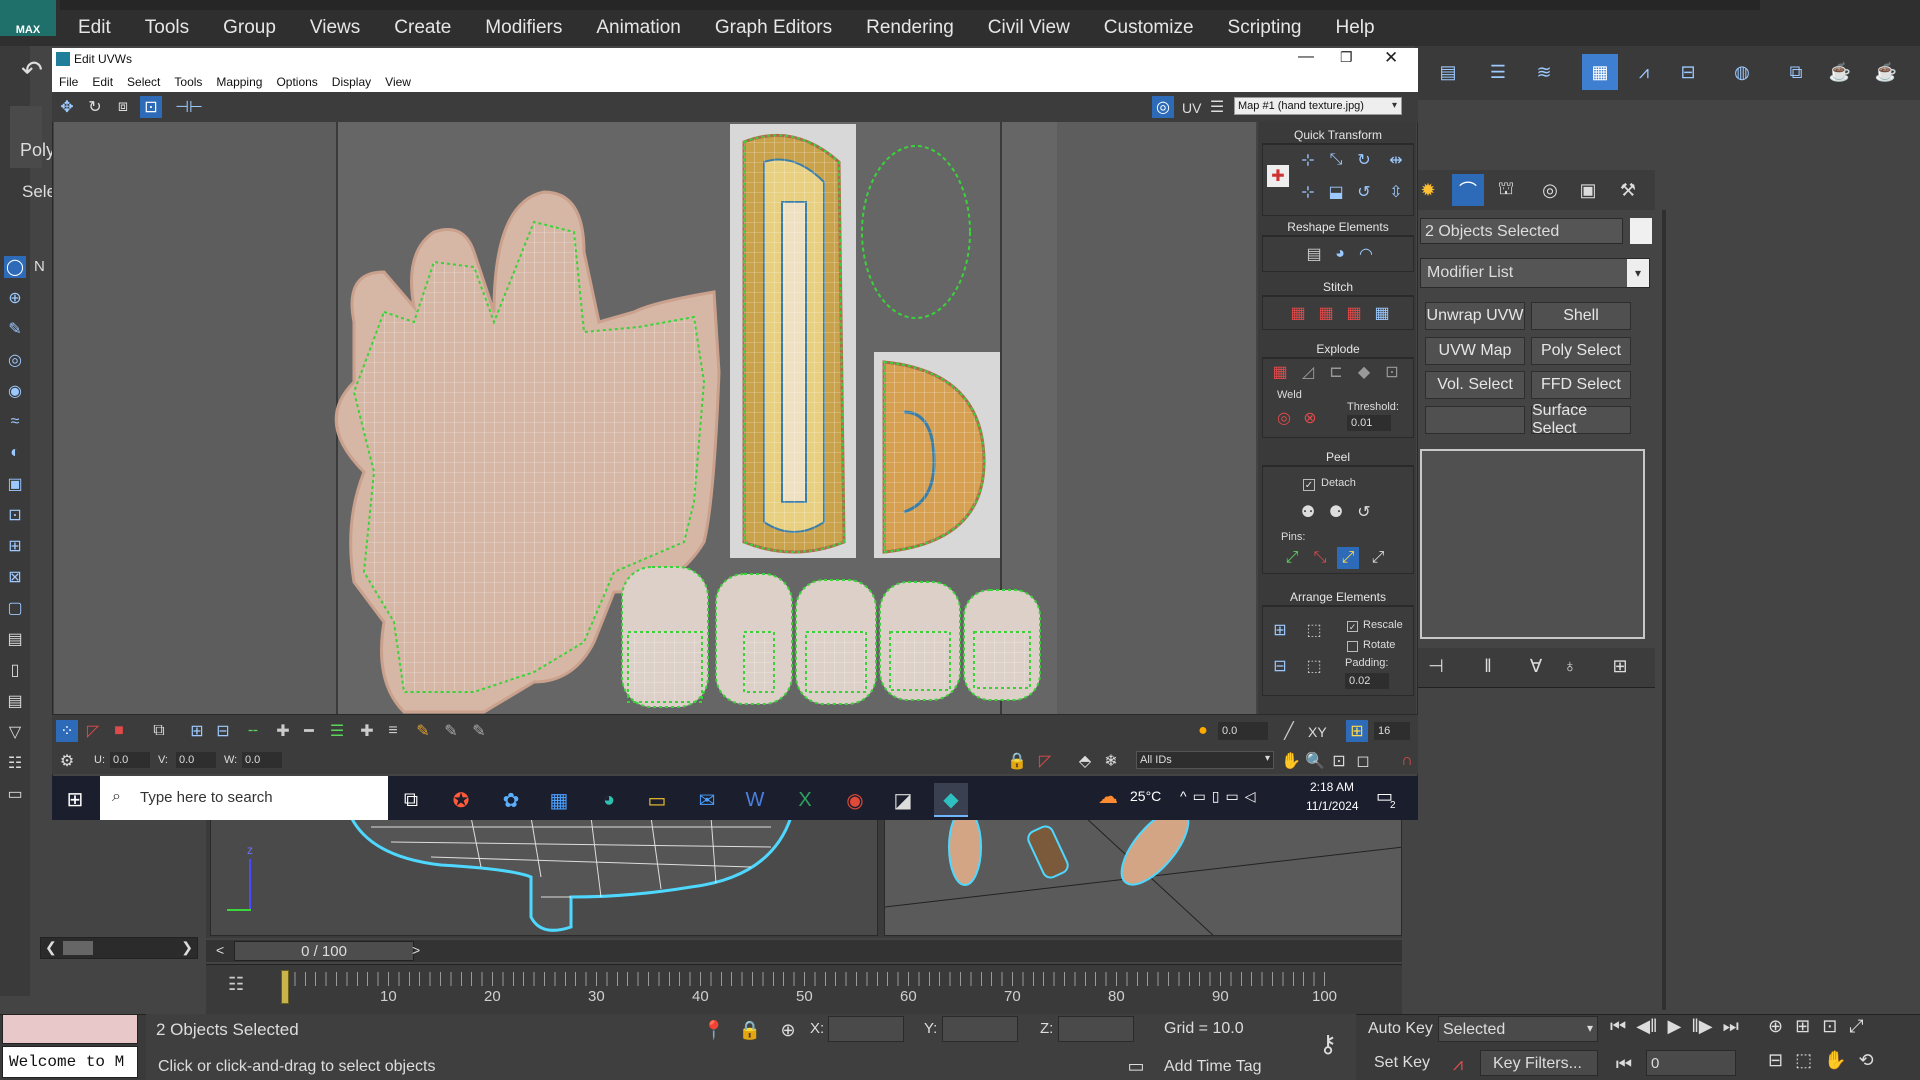 The image size is (1920, 1080). Describe the element at coordinates (1498, 72) in the screenshot. I see `layer-icon: ☰` at that location.